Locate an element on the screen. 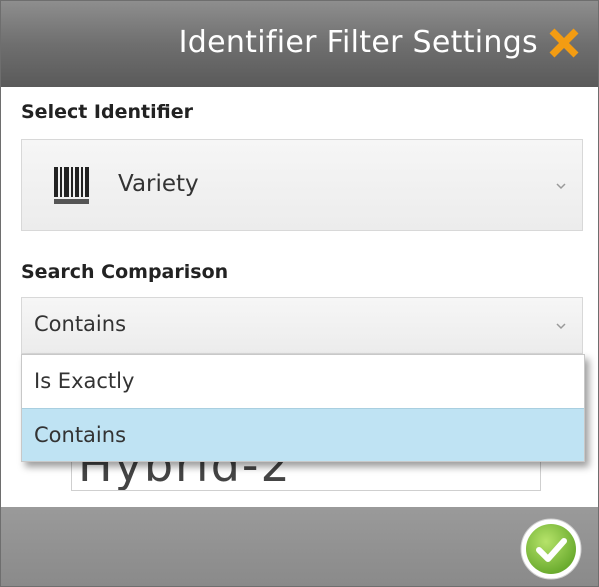 This screenshot has height=587, width=599. close-button is located at coordinates (564, 43).